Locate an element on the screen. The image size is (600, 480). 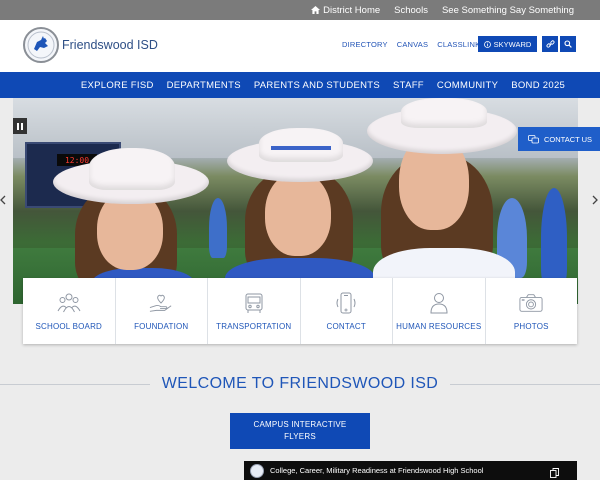
pause-icon is located at coordinates (20, 126).